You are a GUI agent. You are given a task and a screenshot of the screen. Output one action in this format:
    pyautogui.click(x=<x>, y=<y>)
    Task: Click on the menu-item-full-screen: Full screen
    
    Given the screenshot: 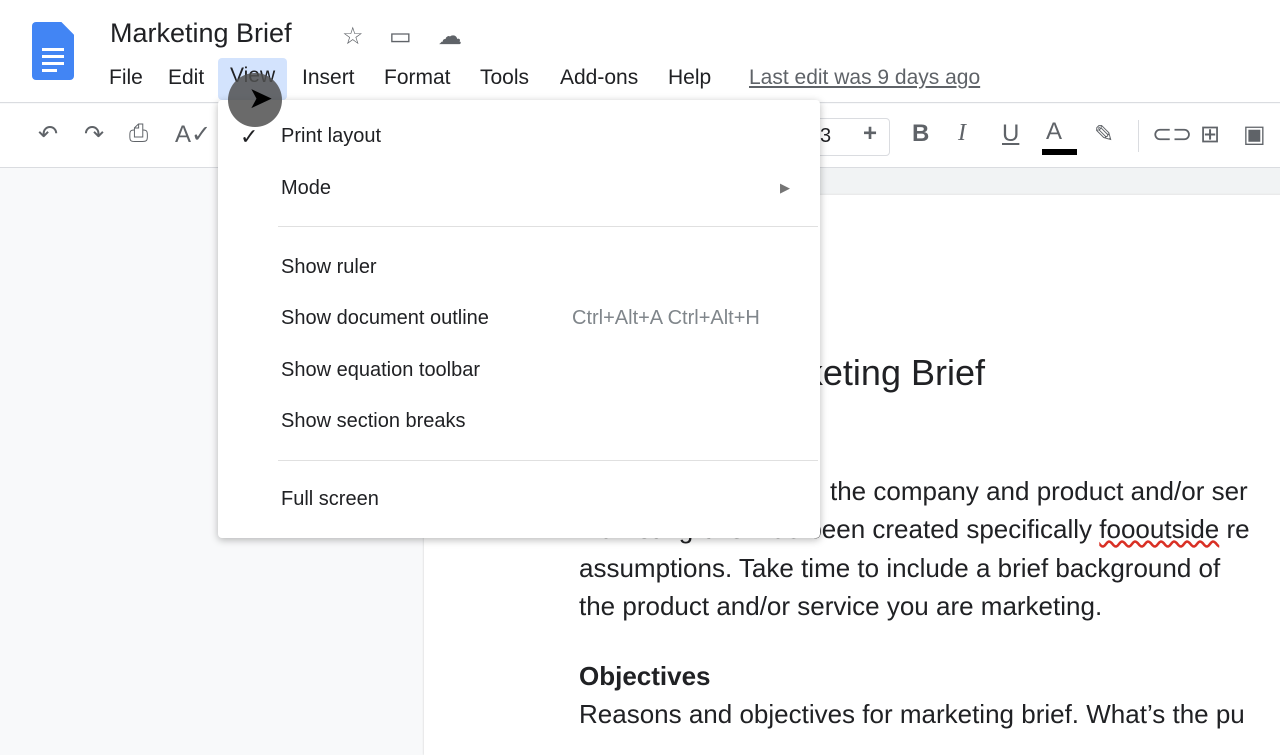 What is the action you would take?
    pyautogui.click(x=330, y=499)
    